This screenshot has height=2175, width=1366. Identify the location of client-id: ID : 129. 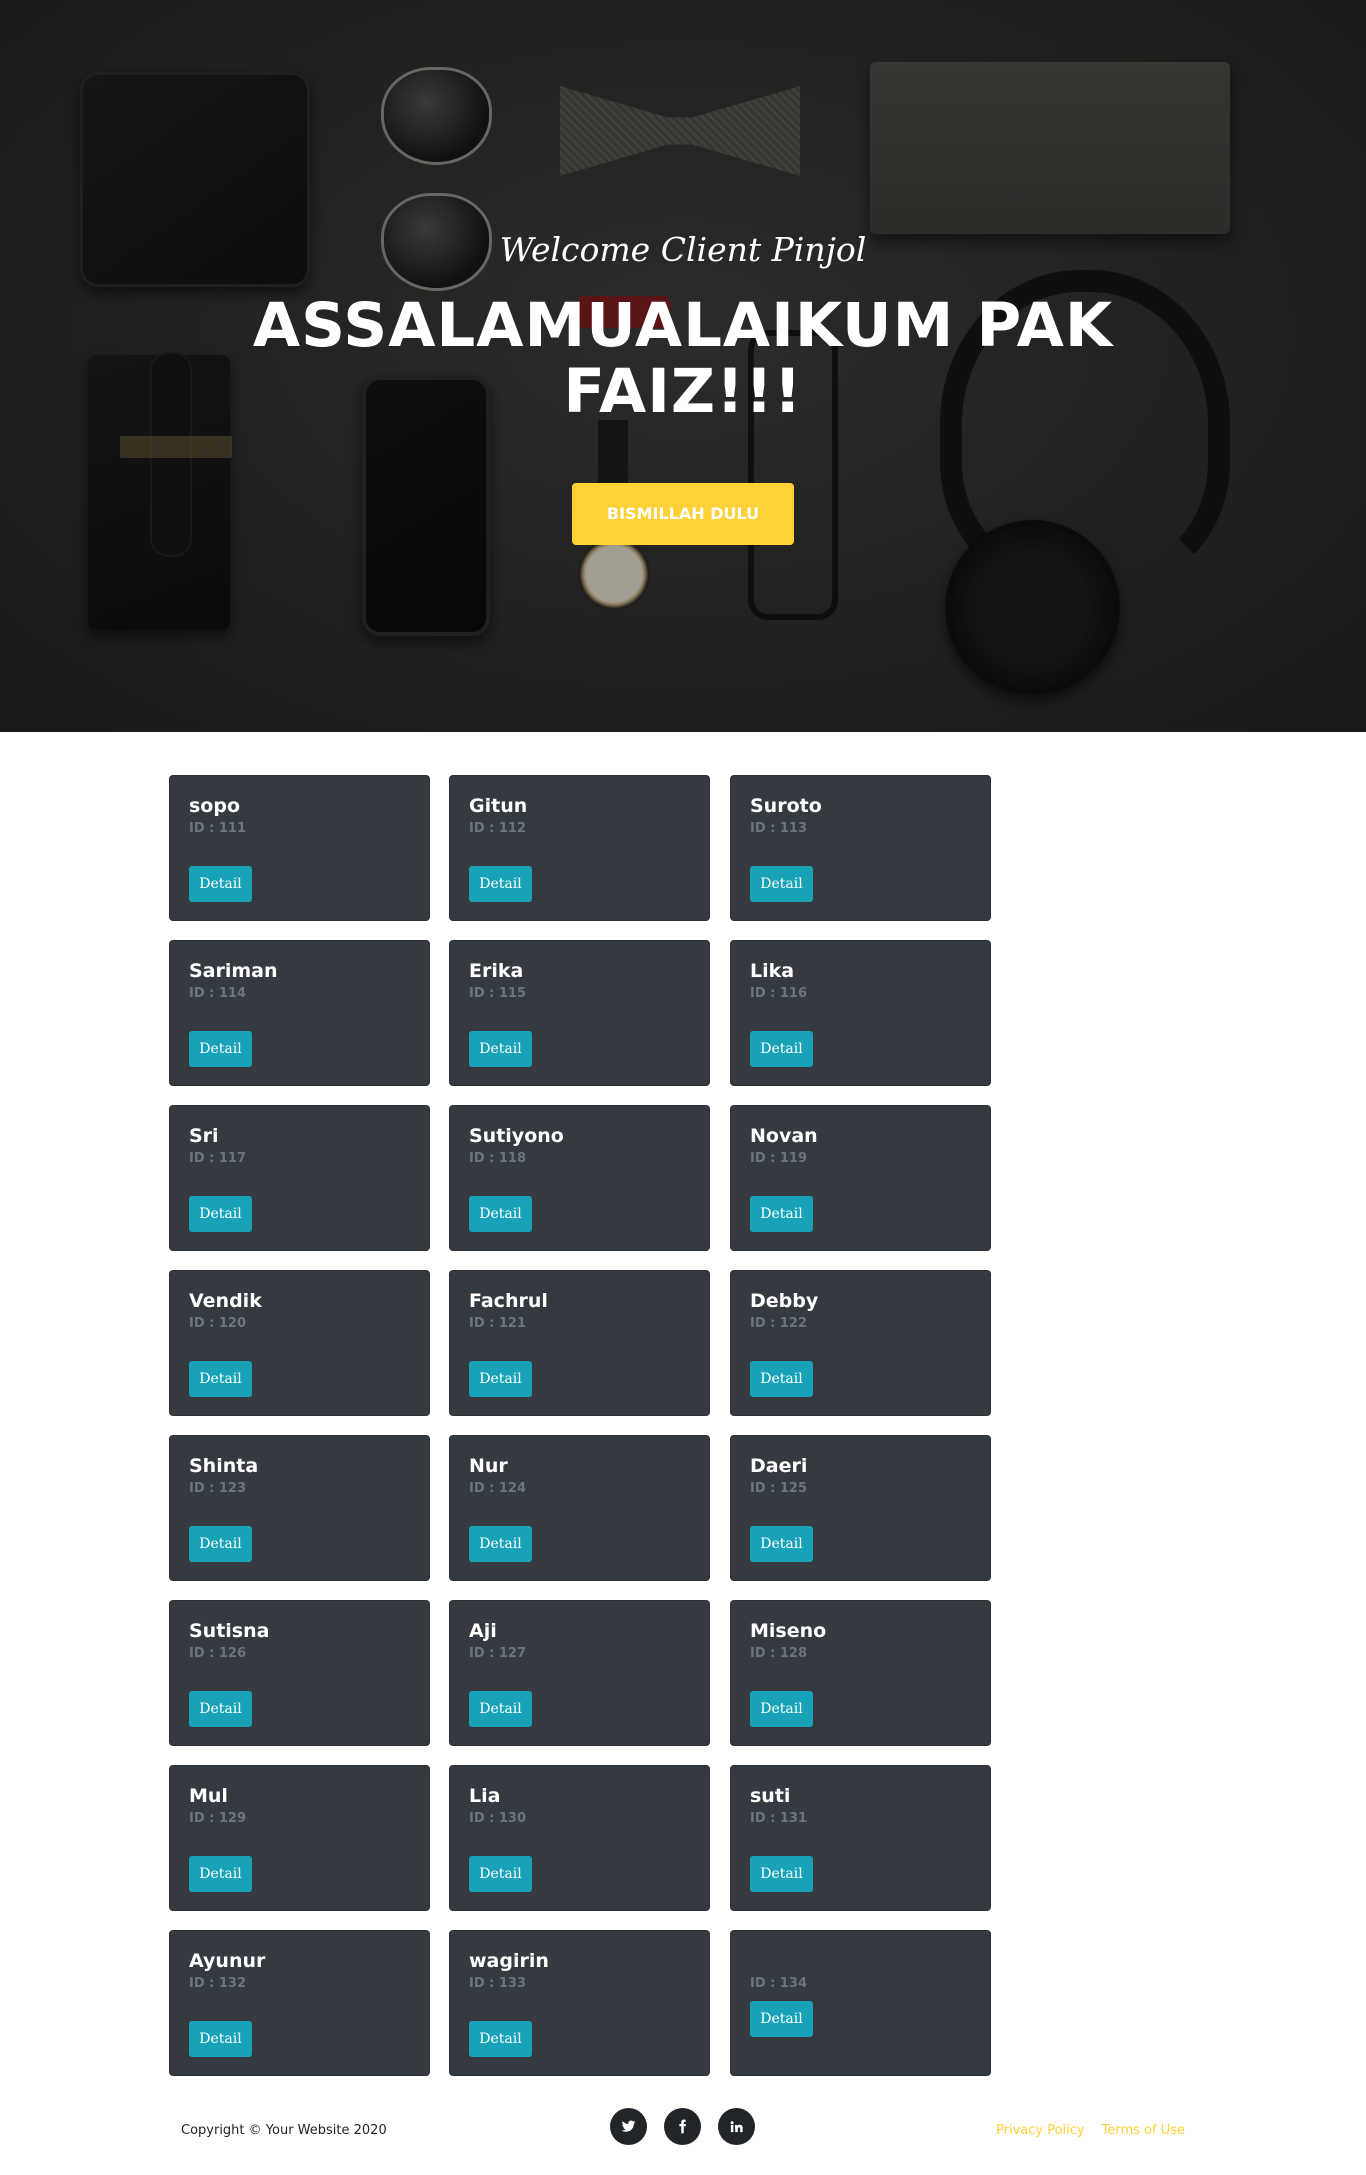
(218, 1818).